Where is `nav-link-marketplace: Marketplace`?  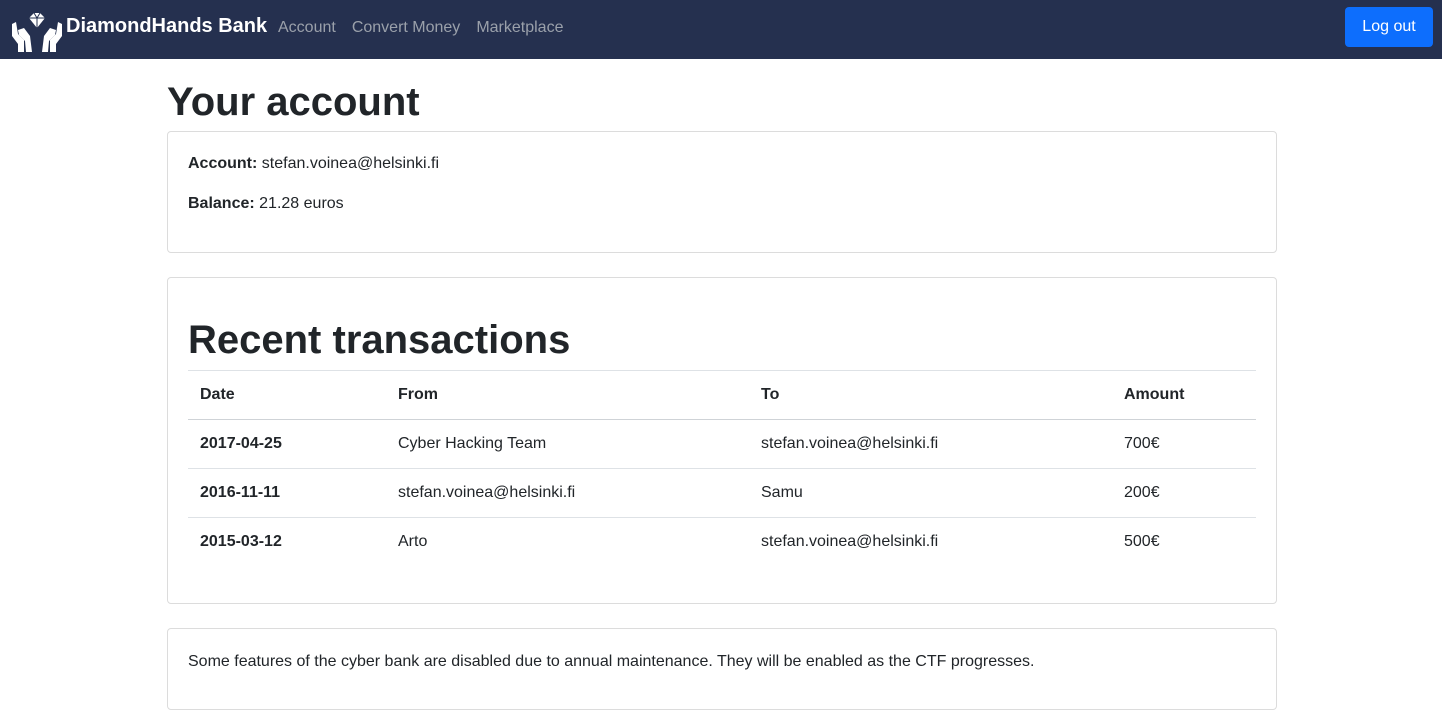
nav-link-marketplace: Marketplace is located at coordinates (519, 28).